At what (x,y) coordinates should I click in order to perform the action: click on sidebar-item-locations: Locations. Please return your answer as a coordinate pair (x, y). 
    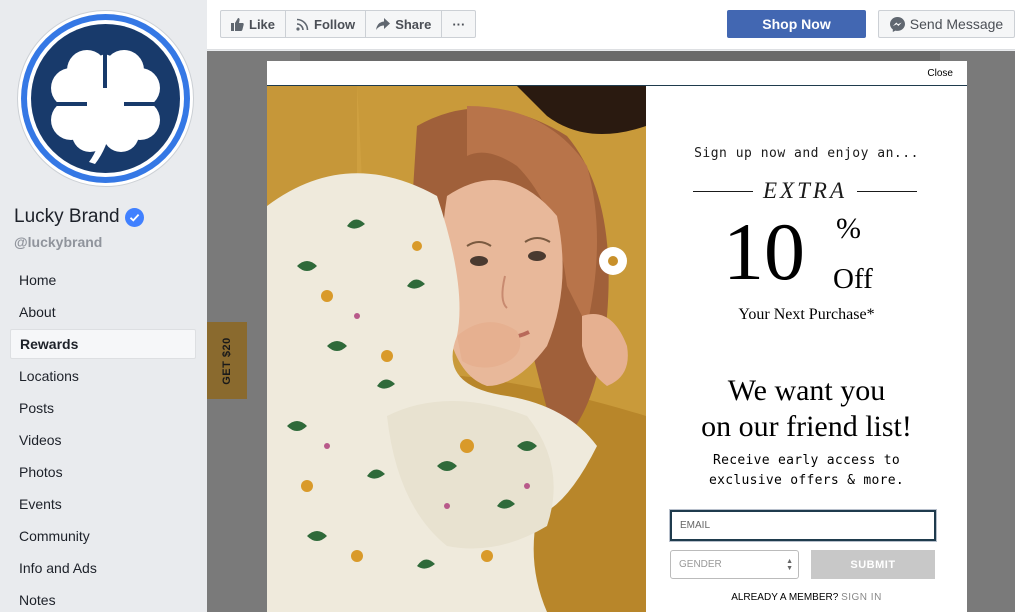
    Looking at the image, I should click on (103, 376).